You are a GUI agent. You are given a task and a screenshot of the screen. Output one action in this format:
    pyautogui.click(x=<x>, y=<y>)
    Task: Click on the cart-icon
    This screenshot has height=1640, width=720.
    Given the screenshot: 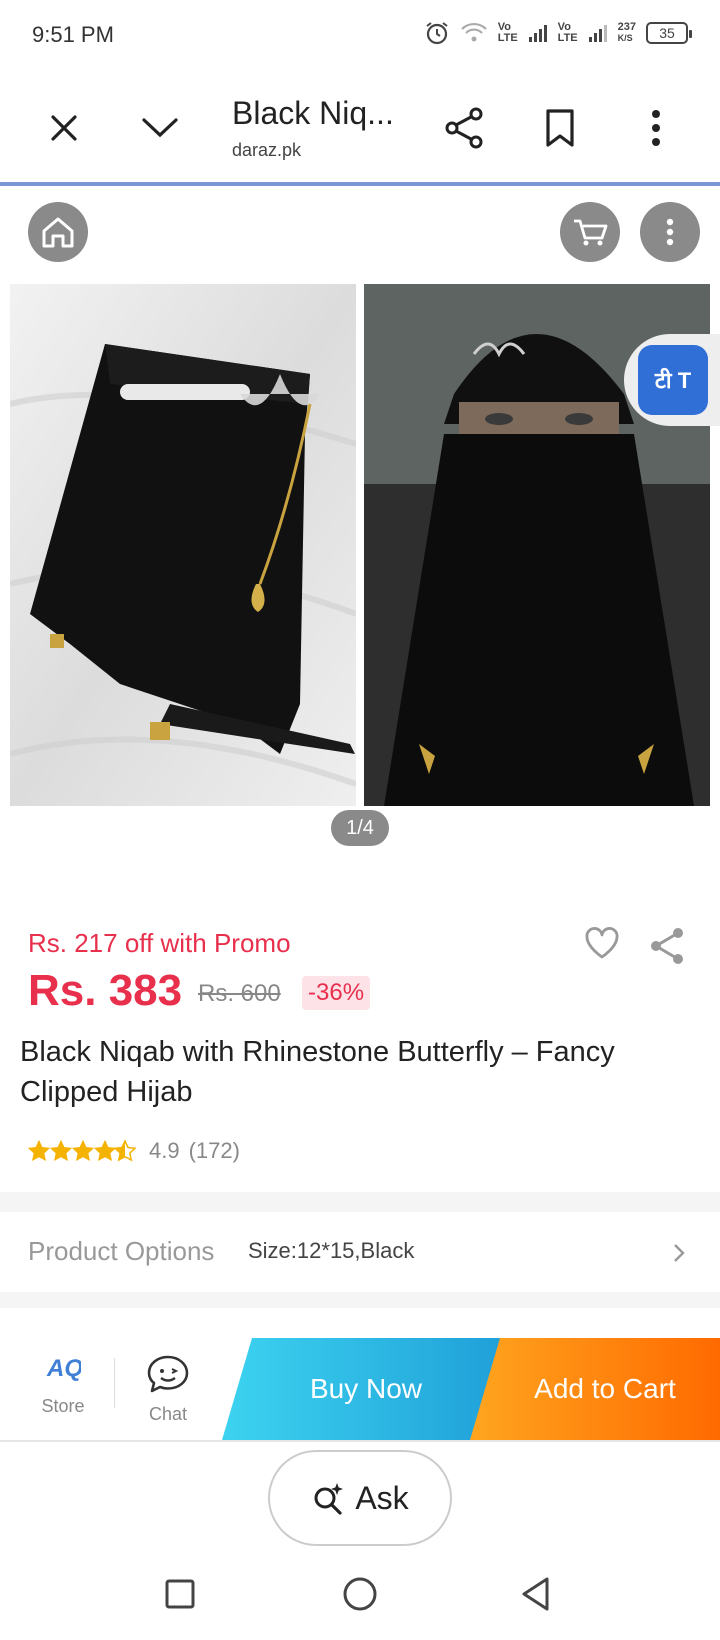 What is the action you would take?
    pyautogui.click(x=591, y=232)
    